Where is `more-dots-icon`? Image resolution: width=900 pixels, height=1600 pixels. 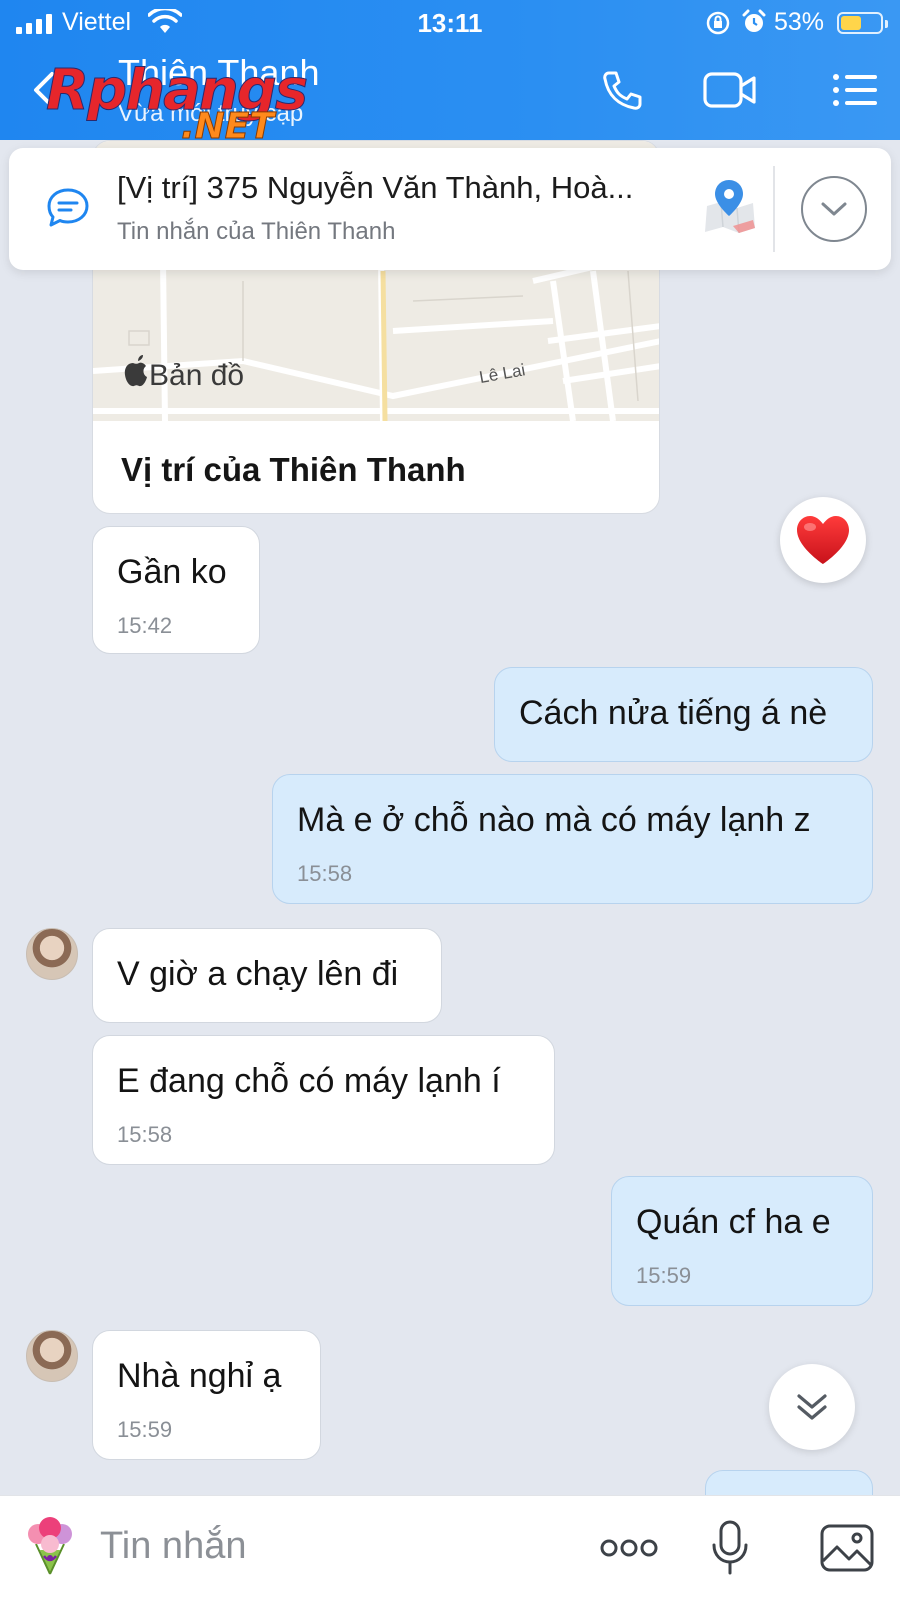
more-dots-icon is located at coordinates (629, 1548).